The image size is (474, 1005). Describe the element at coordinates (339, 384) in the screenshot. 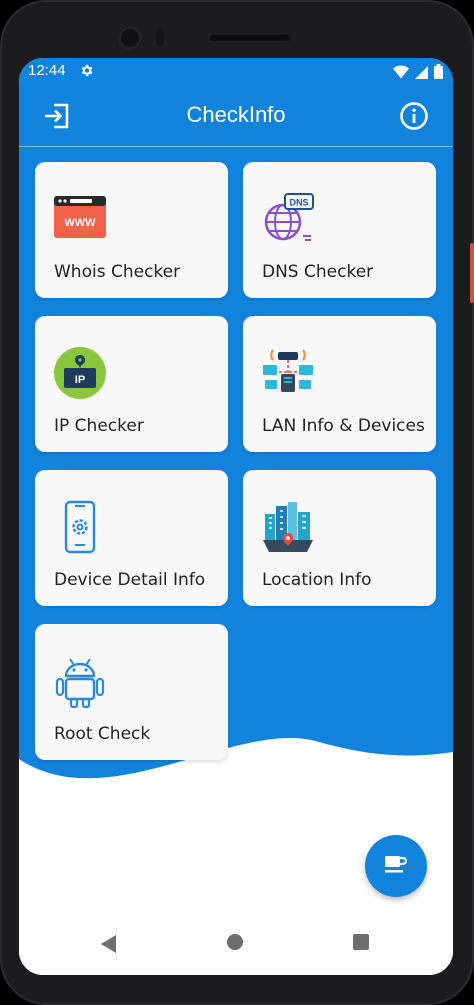

I see `card-lan-info-devices: LAN Info & Devices` at that location.